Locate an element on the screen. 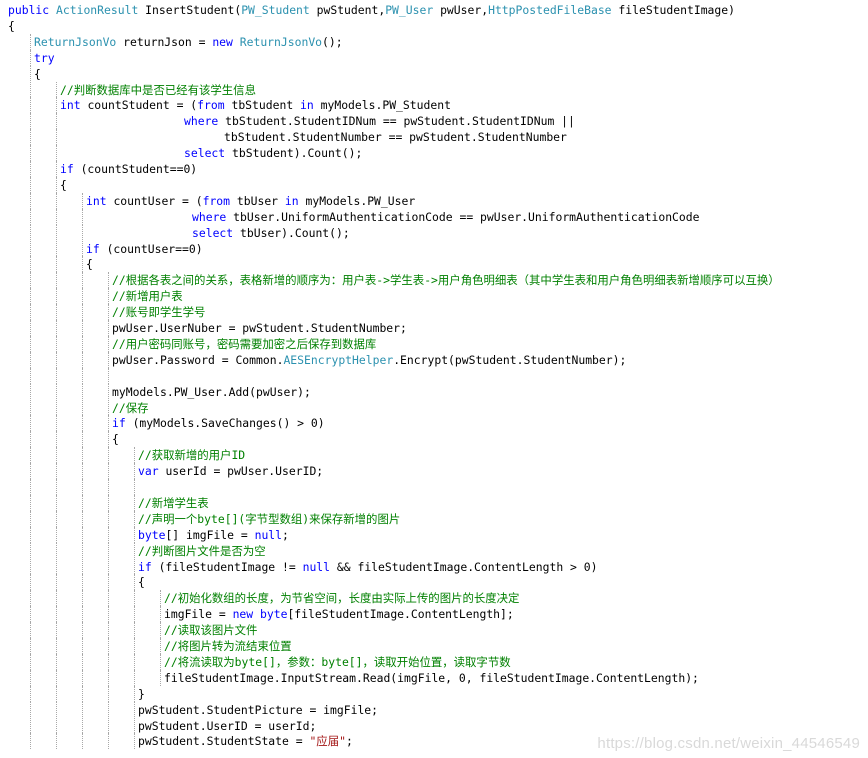  code-line: //将流读取为byte[]，参数：byte[]，读取开始位置，读取字节数 is located at coordinates (337, 662).